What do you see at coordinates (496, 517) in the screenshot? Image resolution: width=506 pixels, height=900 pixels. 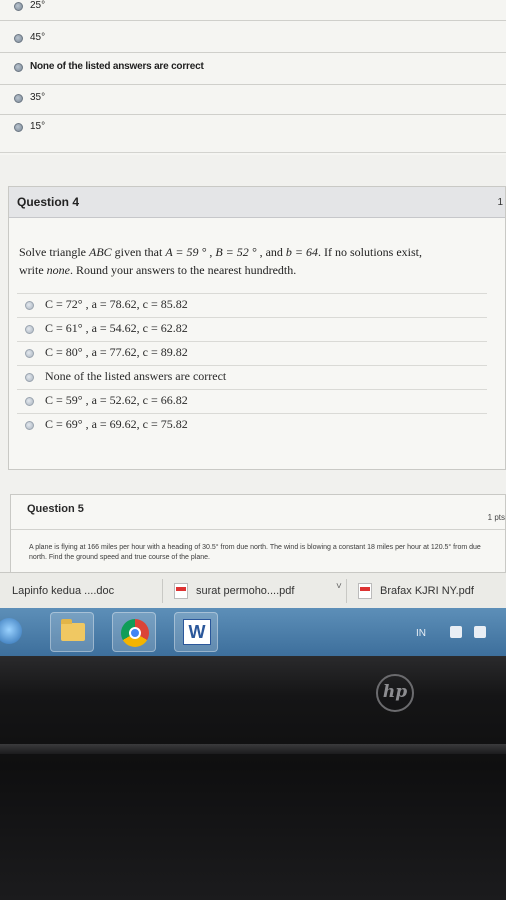 I see `question-points: 1 pts` at bounding box center [496, 517].